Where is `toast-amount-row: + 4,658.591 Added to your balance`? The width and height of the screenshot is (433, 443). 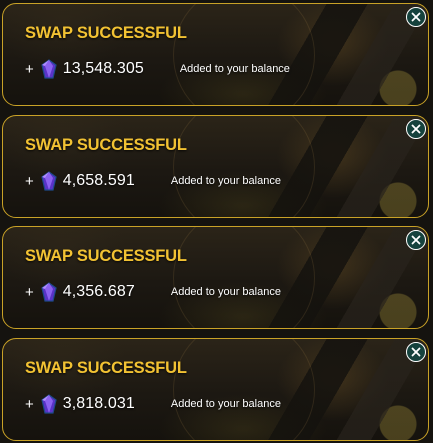 toast-amount-row: + 4,658.591 Added to your balance is located at coordinates (153, 181).